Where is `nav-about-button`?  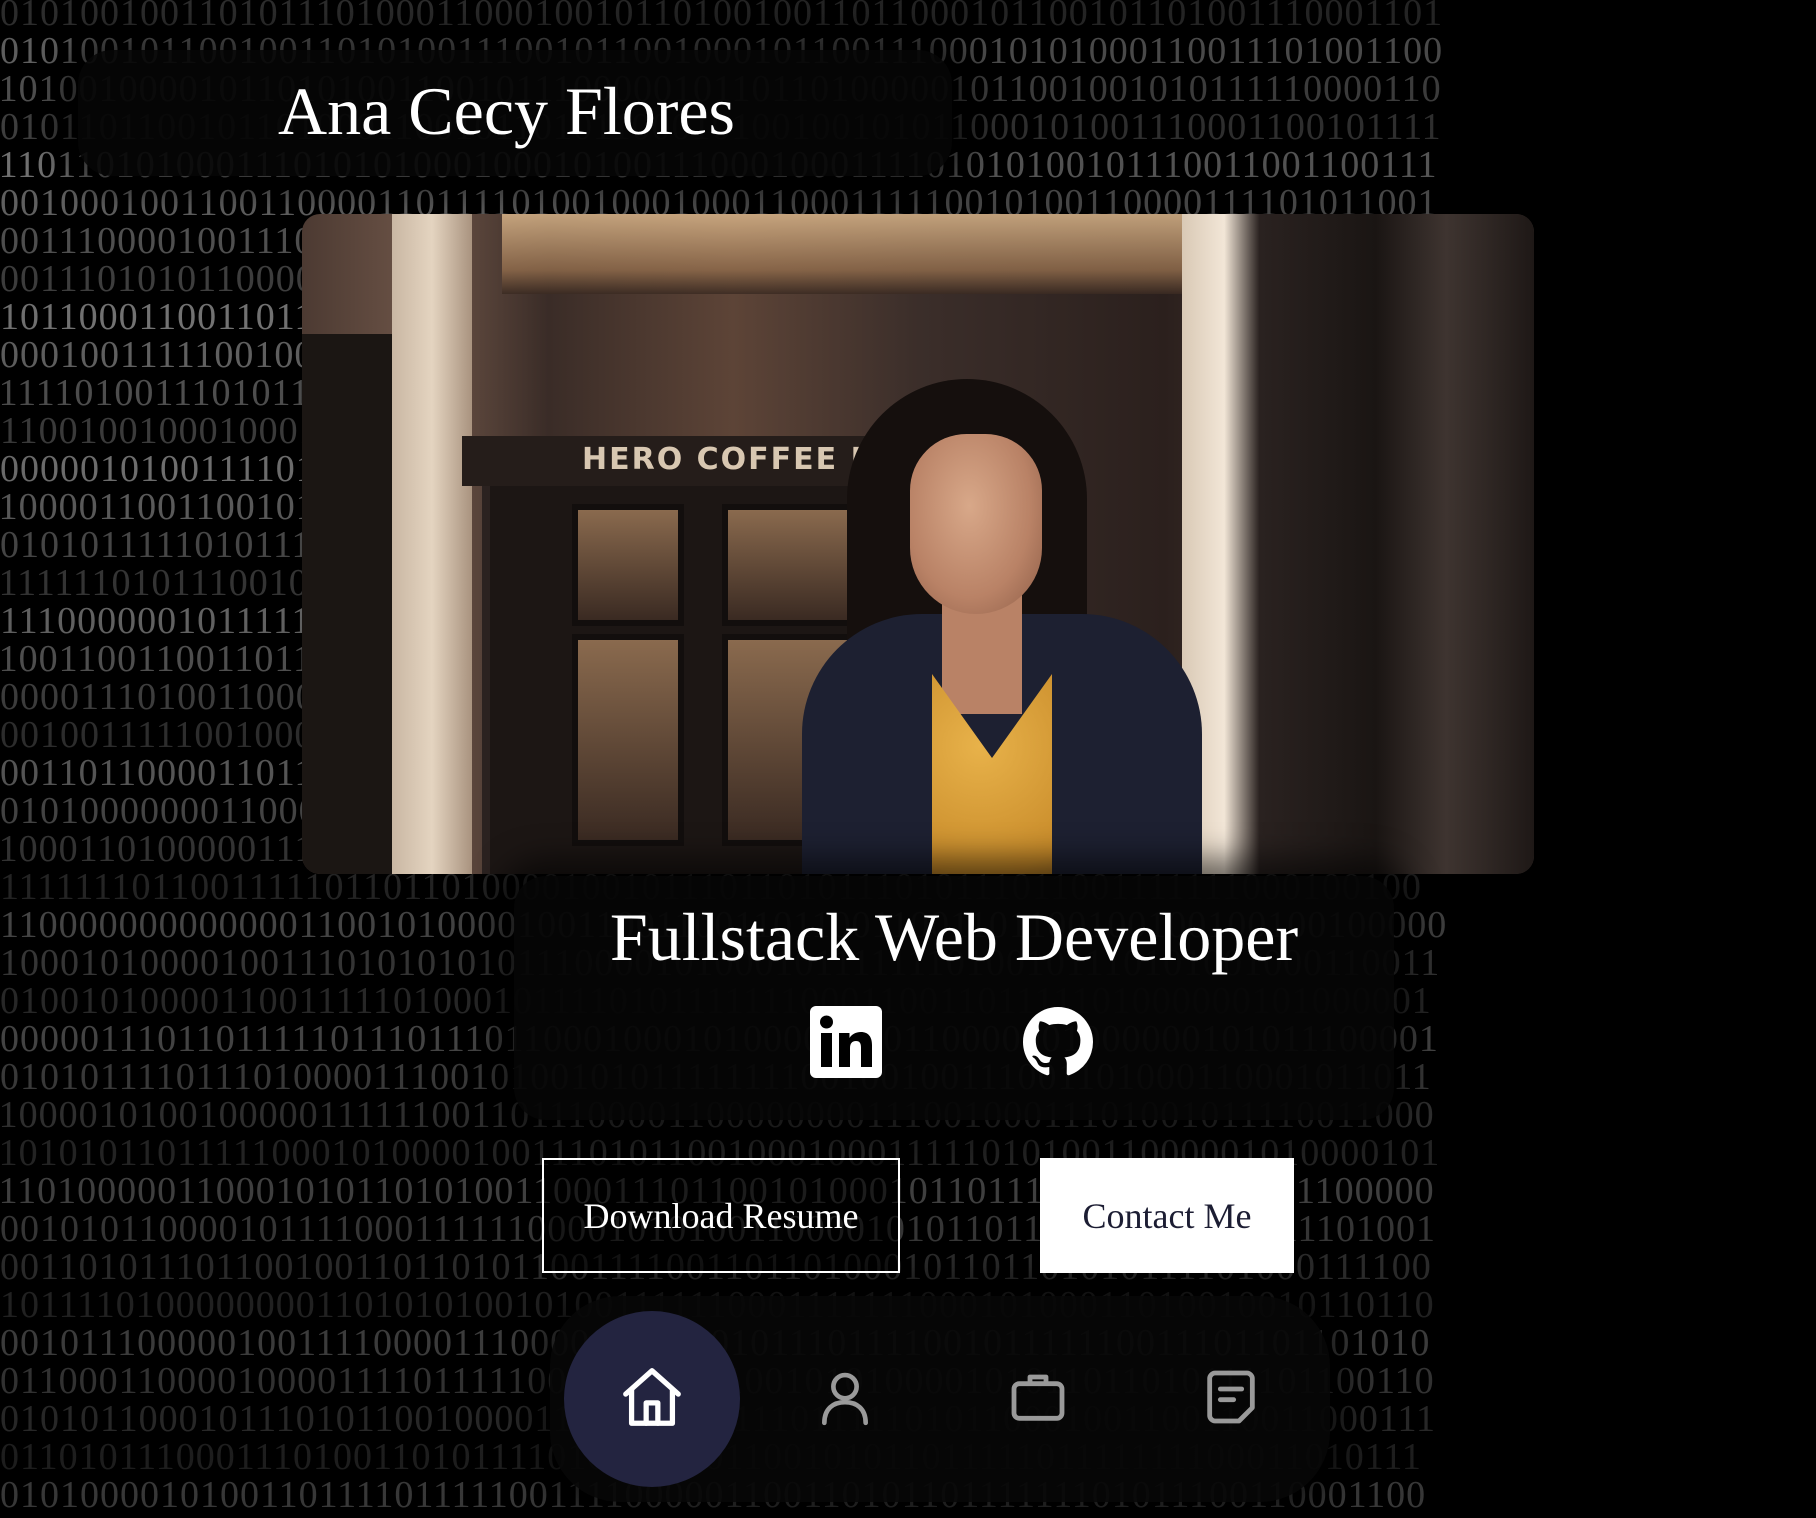 nav-about-button is located at coordinates (845, 1399).